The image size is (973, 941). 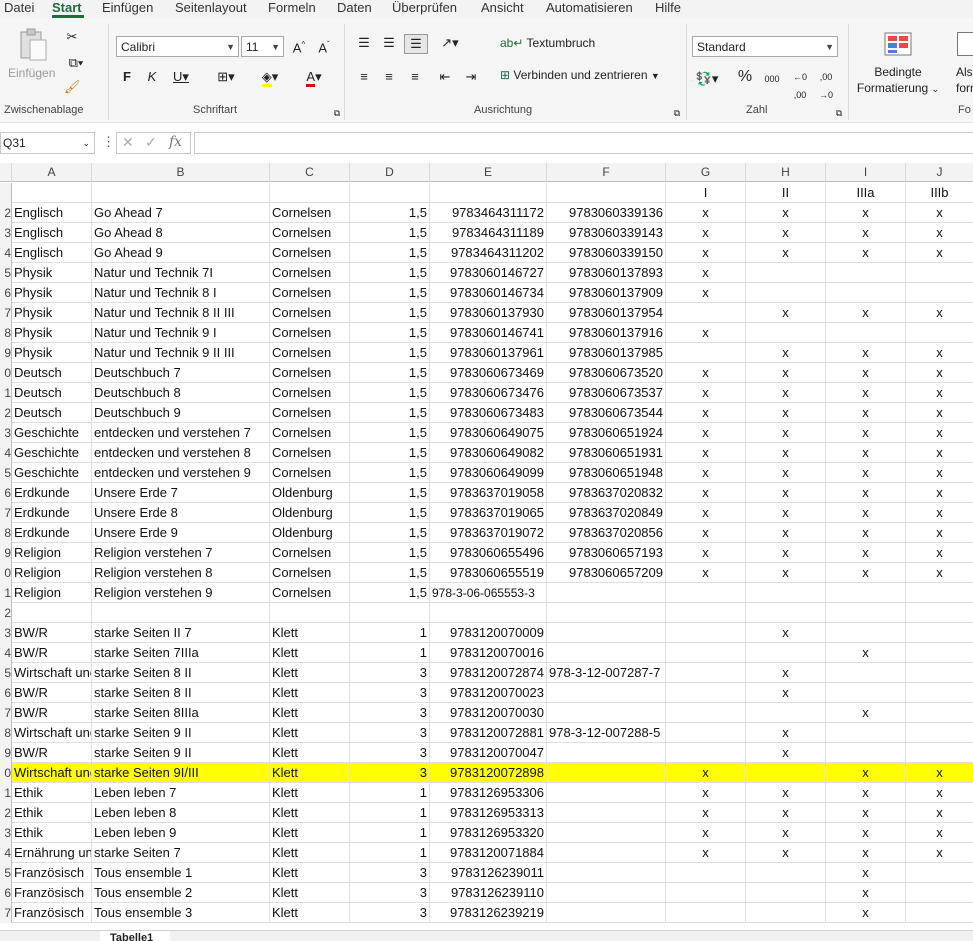 I want to click on cell-e: 9783060655496, so click(x=488, y=553).